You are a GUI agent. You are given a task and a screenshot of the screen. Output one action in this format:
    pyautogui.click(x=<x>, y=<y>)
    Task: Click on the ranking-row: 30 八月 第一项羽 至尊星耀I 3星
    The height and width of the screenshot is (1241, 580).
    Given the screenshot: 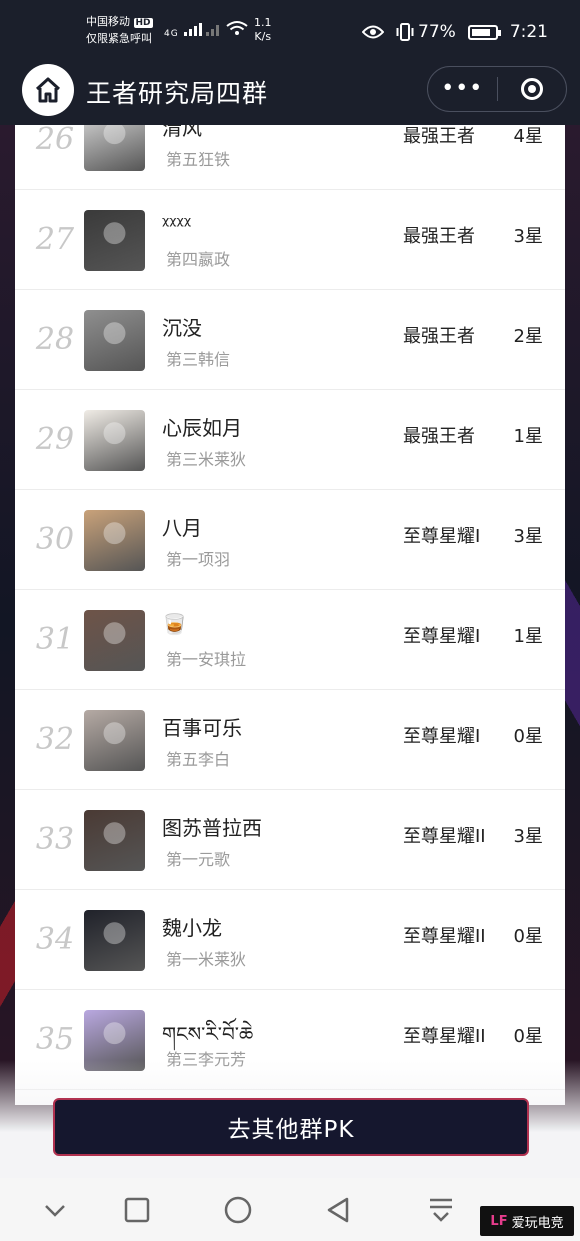 What is the action you would take?
    pyautogui.click(x=290, y=540)
    